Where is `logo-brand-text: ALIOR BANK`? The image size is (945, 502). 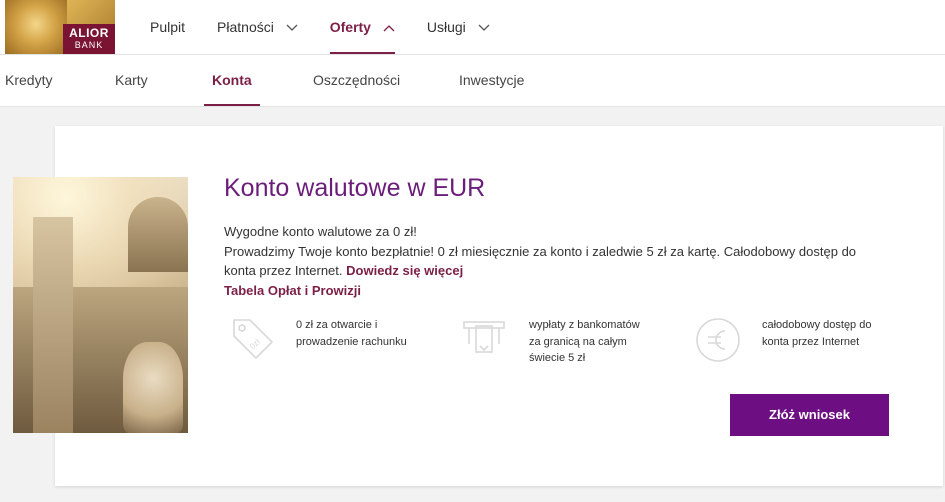 logo-brand-text: ALIOR BANK is located at coordinates (89, 39).